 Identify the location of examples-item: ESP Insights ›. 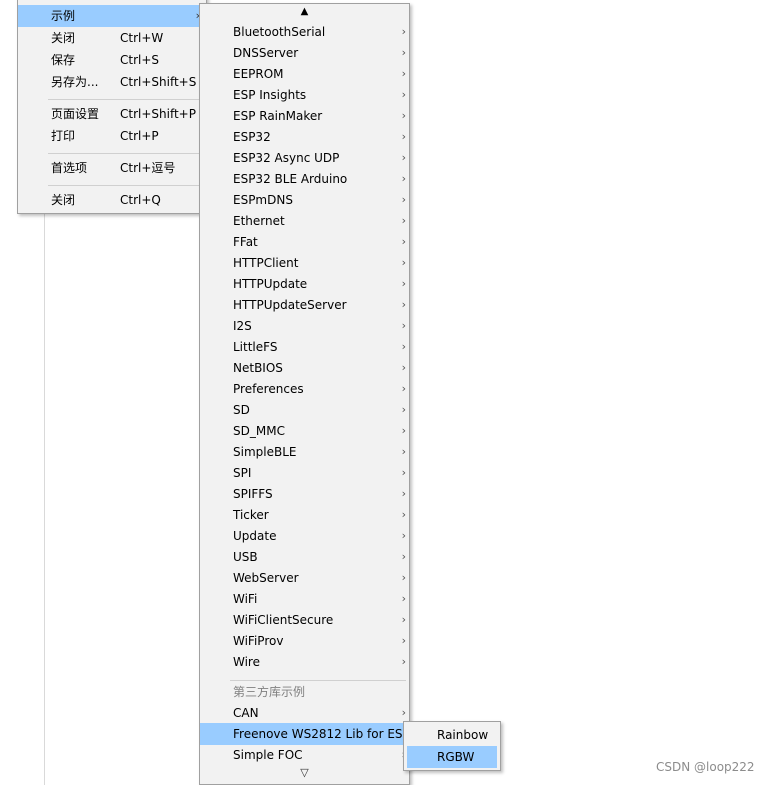
(304, 95).